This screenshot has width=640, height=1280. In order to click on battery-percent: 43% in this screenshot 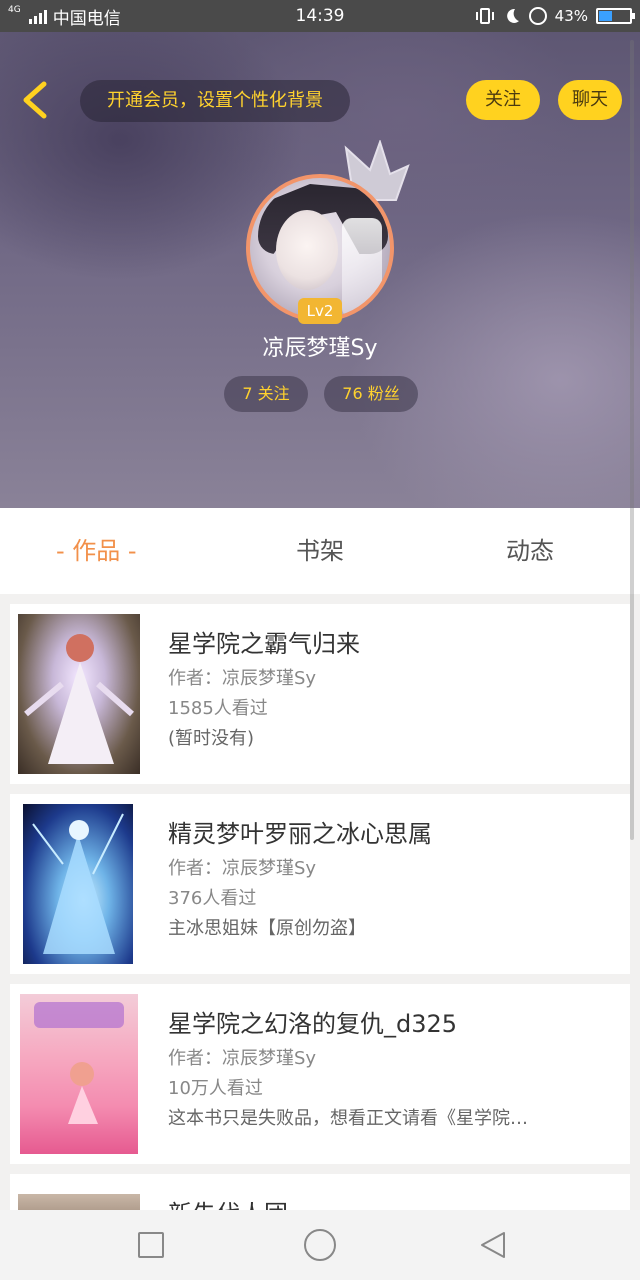, I will do `click(571, 16)`.